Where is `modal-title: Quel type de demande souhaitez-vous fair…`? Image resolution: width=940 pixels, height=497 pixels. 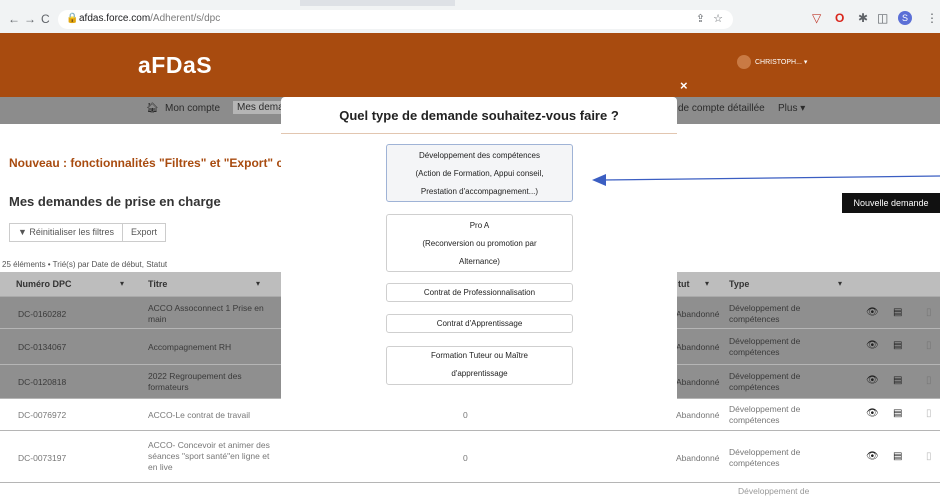 modal-title: Quel type de demande souhaitez-vous fair… is located at coordinates (479, 115).